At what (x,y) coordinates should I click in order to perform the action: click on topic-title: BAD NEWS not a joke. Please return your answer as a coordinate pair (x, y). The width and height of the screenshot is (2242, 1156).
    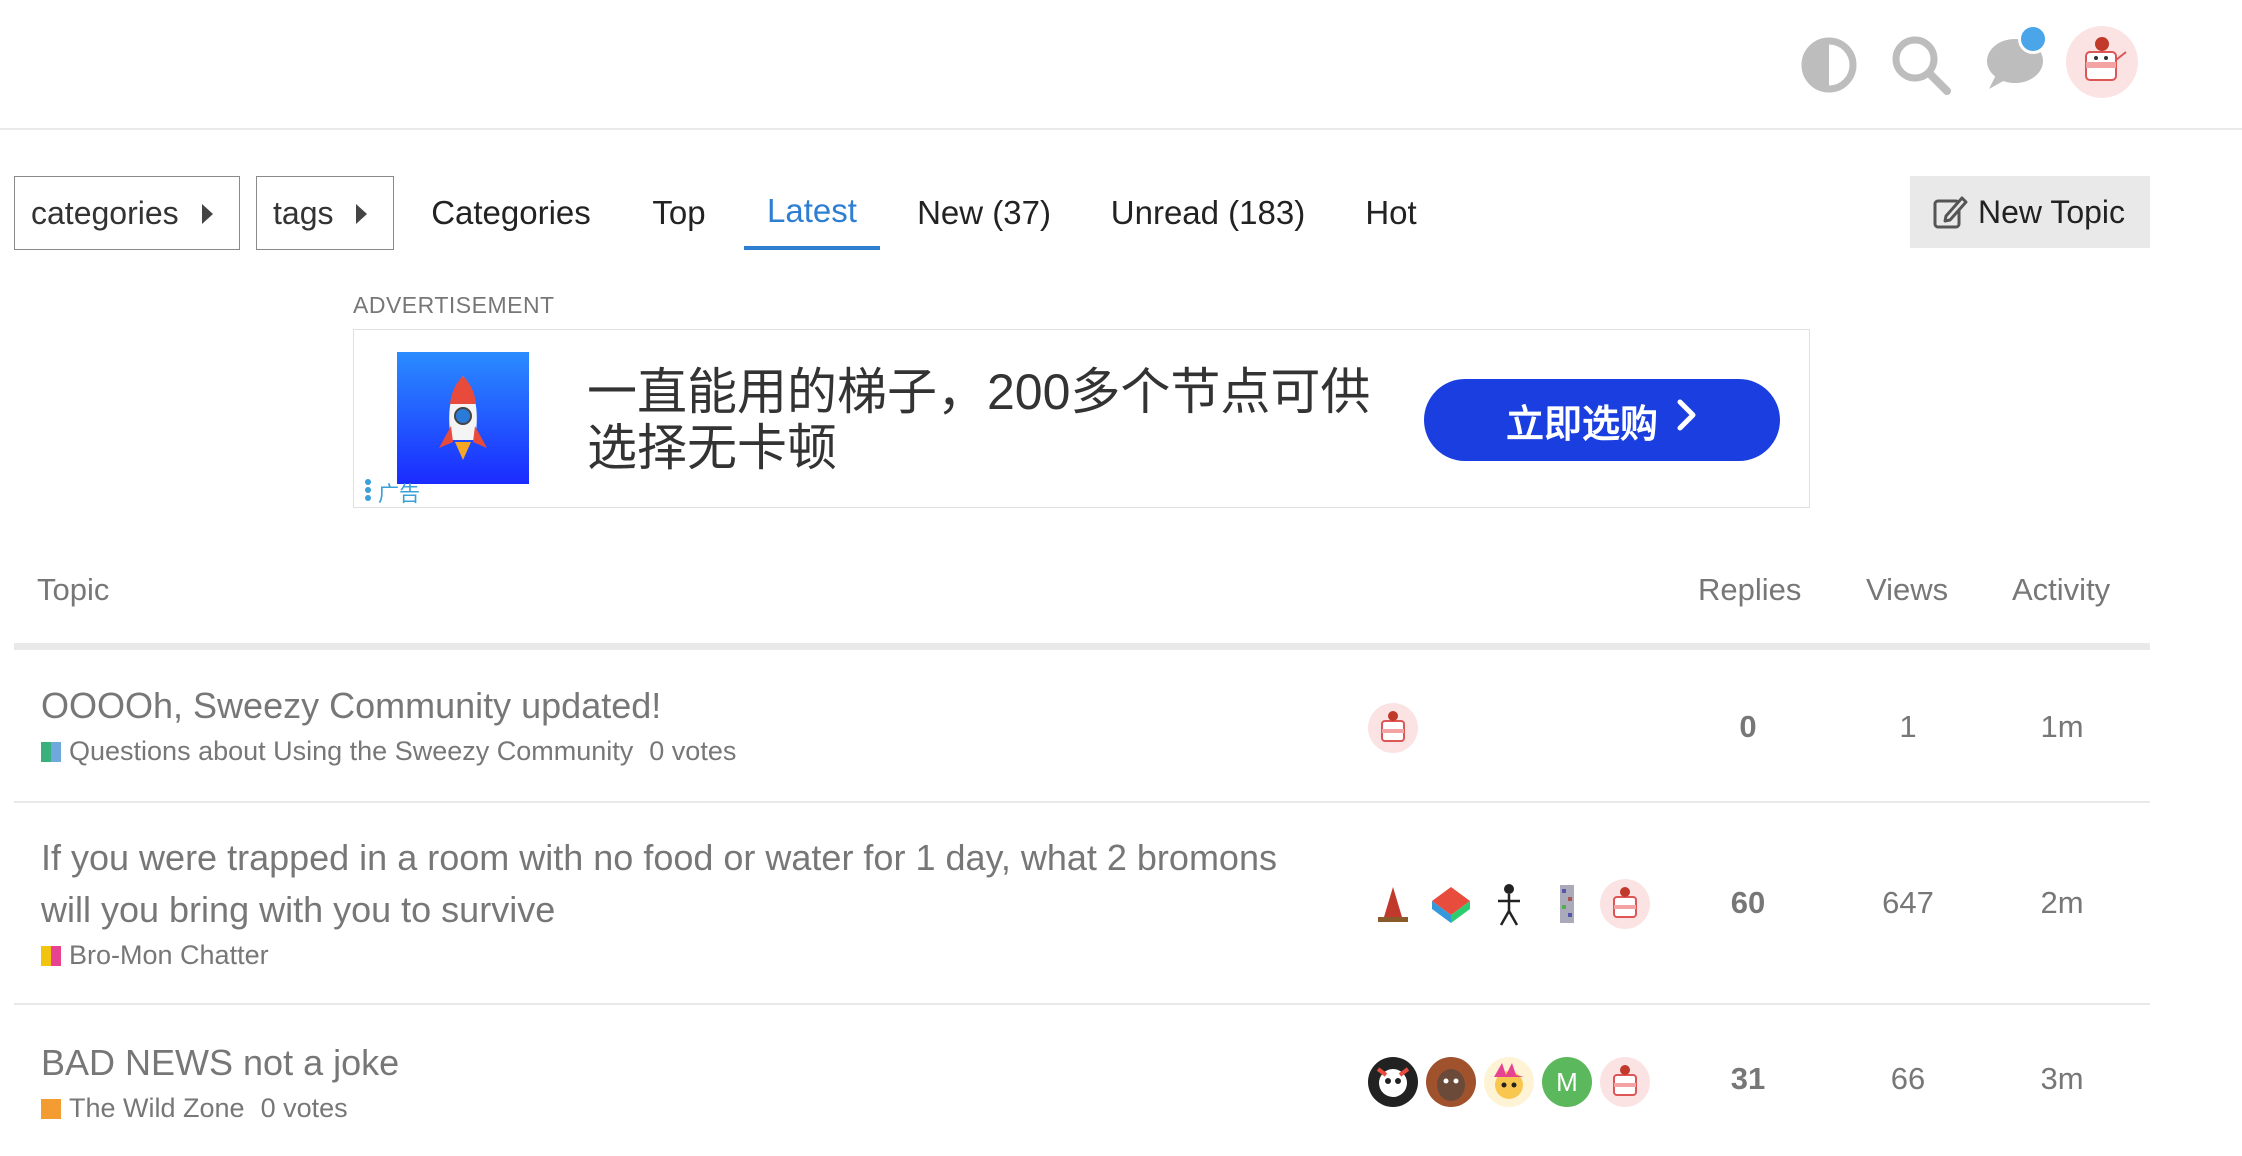
    Looking at the image, I should click on (220, 1063).